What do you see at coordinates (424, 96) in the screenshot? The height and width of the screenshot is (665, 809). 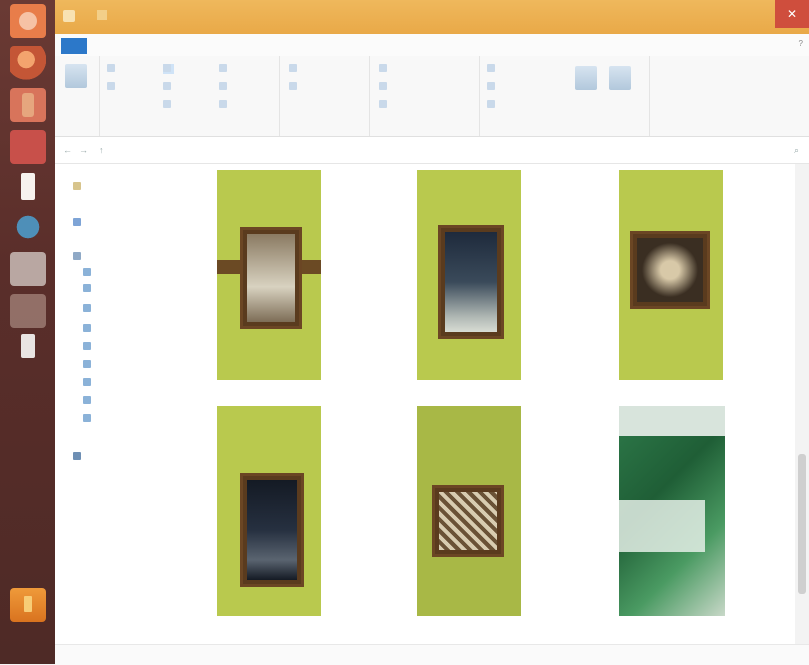 I see `open-group` at bounding box center [424, 96].